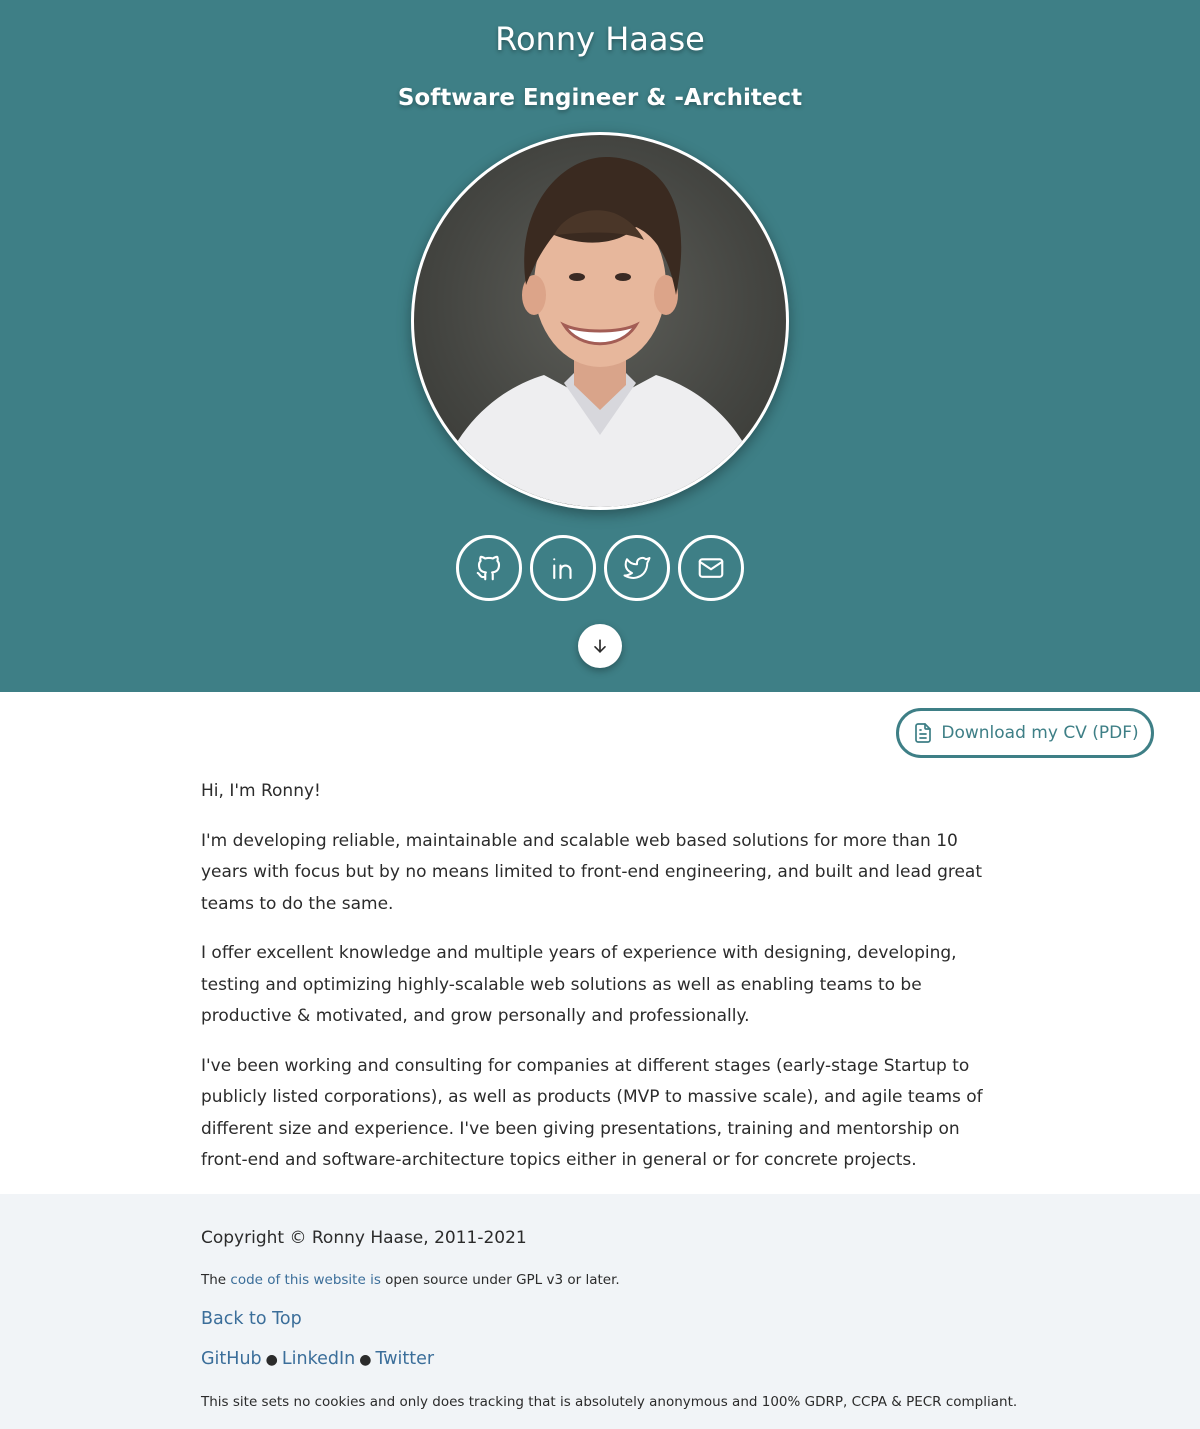 This screenshot has height=1429, width=1200. I want to click on email-link, so click(711, 568).